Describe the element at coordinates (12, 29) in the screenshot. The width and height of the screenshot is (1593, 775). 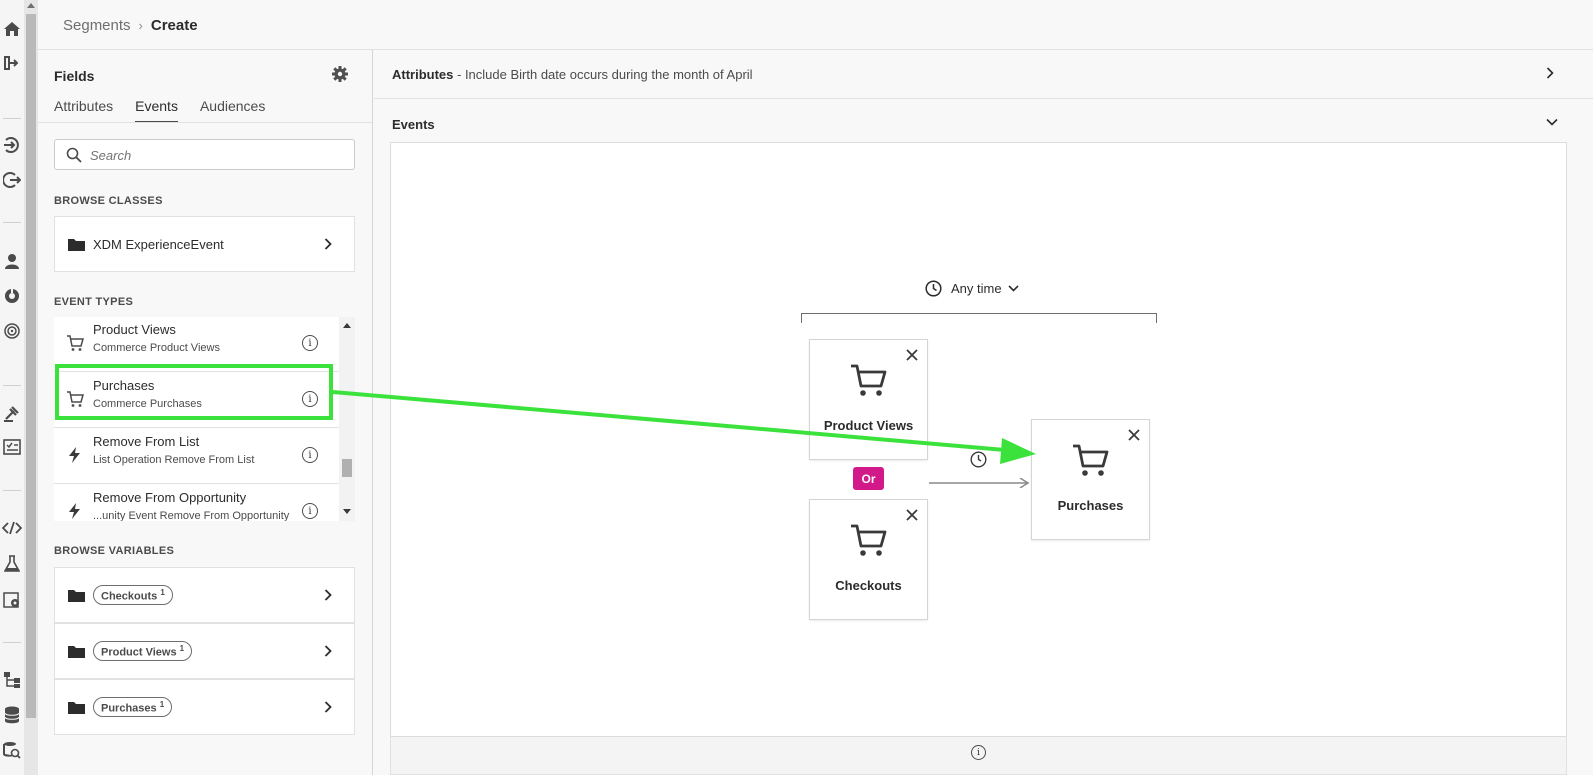
I see `home-icon` at that location.